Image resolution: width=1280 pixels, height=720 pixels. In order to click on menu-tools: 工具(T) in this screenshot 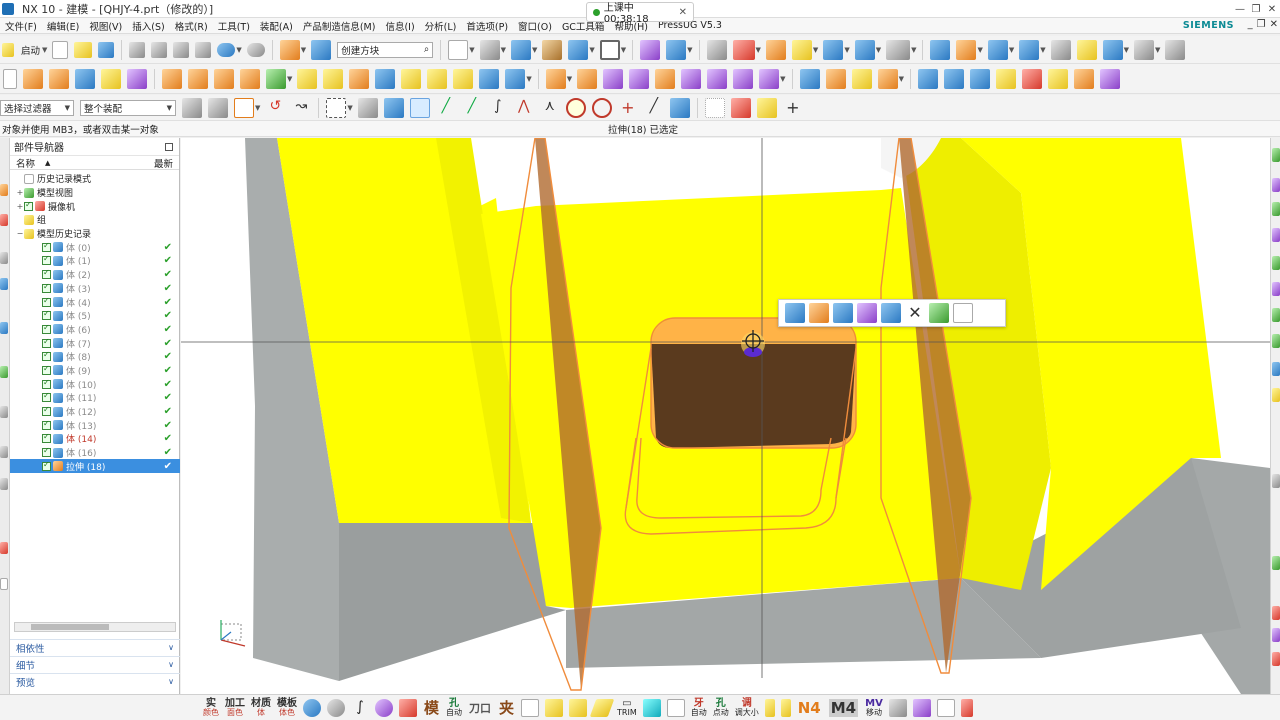, I will do `click(234, 26)`.